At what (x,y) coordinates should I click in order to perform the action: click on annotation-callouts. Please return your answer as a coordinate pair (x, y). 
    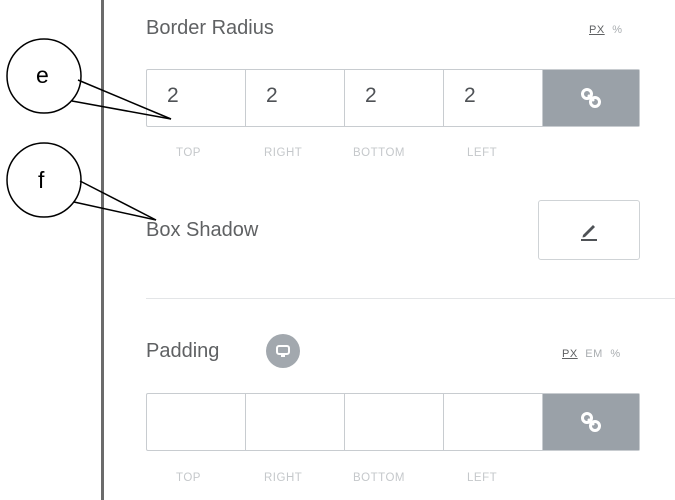
    Looking at the image, I should click on (89, 129).